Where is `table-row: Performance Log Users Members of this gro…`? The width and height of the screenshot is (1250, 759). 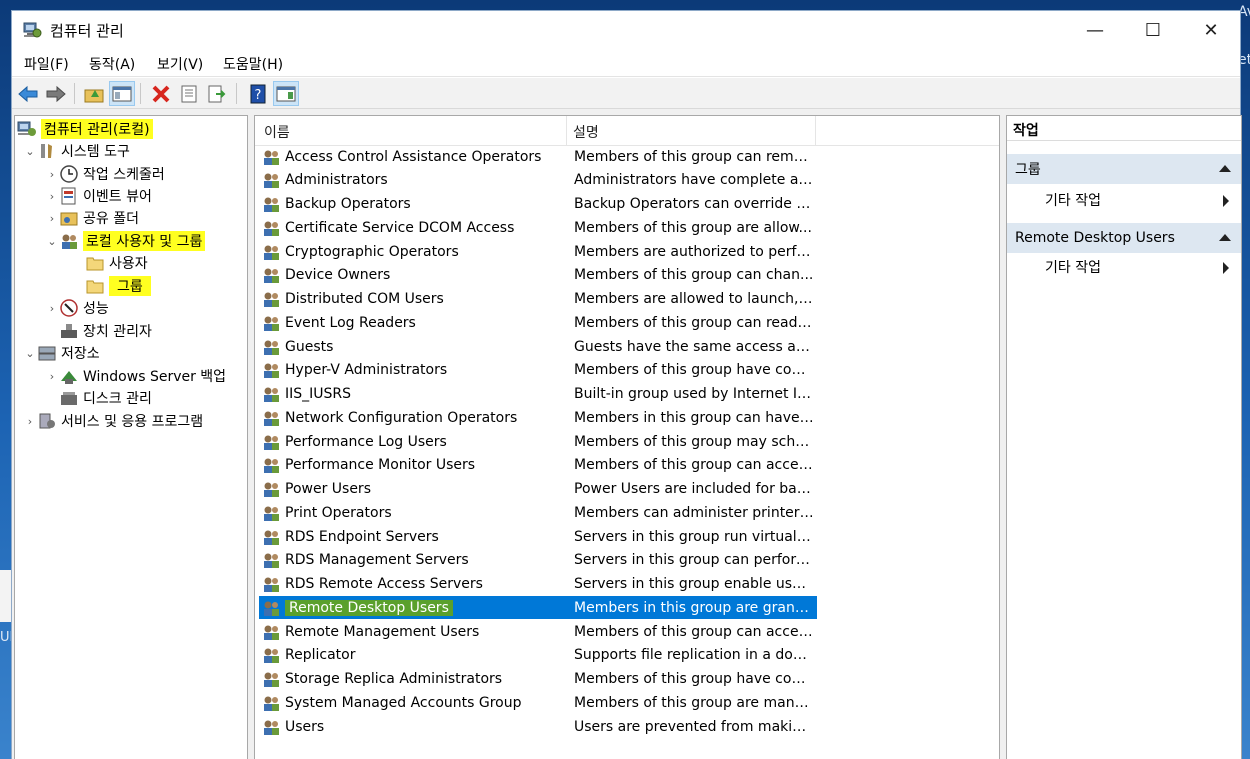 table-row: Performance Log Users Members of this gro… is located at coordinates (538, 441).